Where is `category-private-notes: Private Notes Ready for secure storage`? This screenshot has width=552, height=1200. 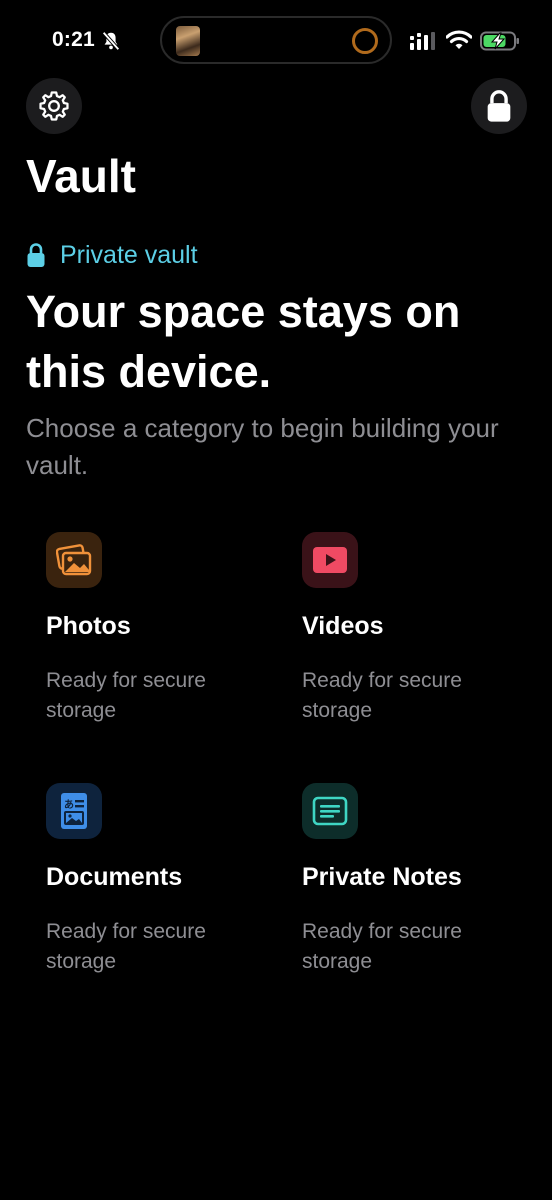
category-private-notes: Private Notes Ready for secure storage is located at coordinates (417, 883).